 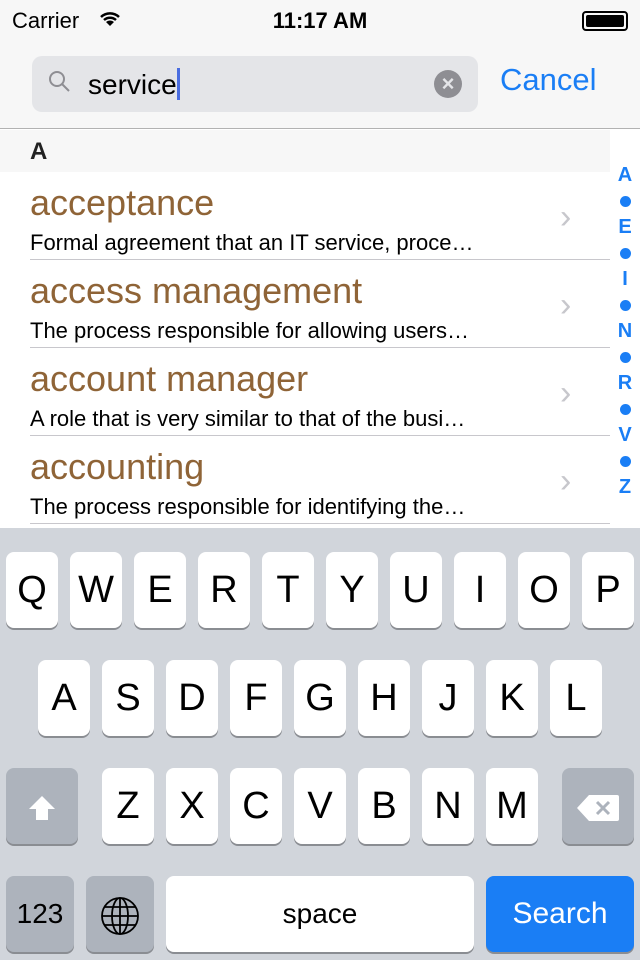 I want to click on section-index: AEINRVZ, so click(x=625, y=331).